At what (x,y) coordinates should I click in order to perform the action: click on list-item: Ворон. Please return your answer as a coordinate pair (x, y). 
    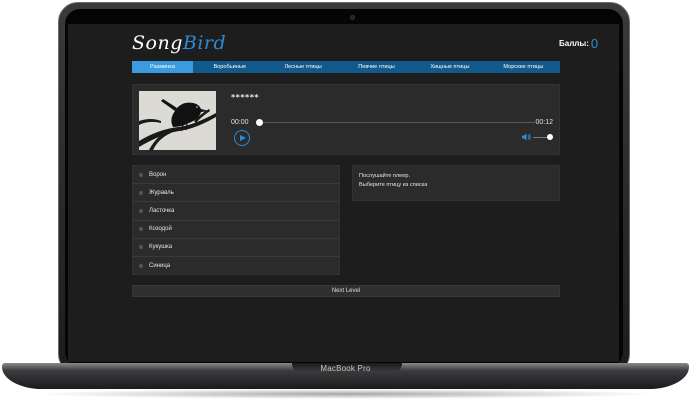
    Looking at the image, I should click on (236, 175).